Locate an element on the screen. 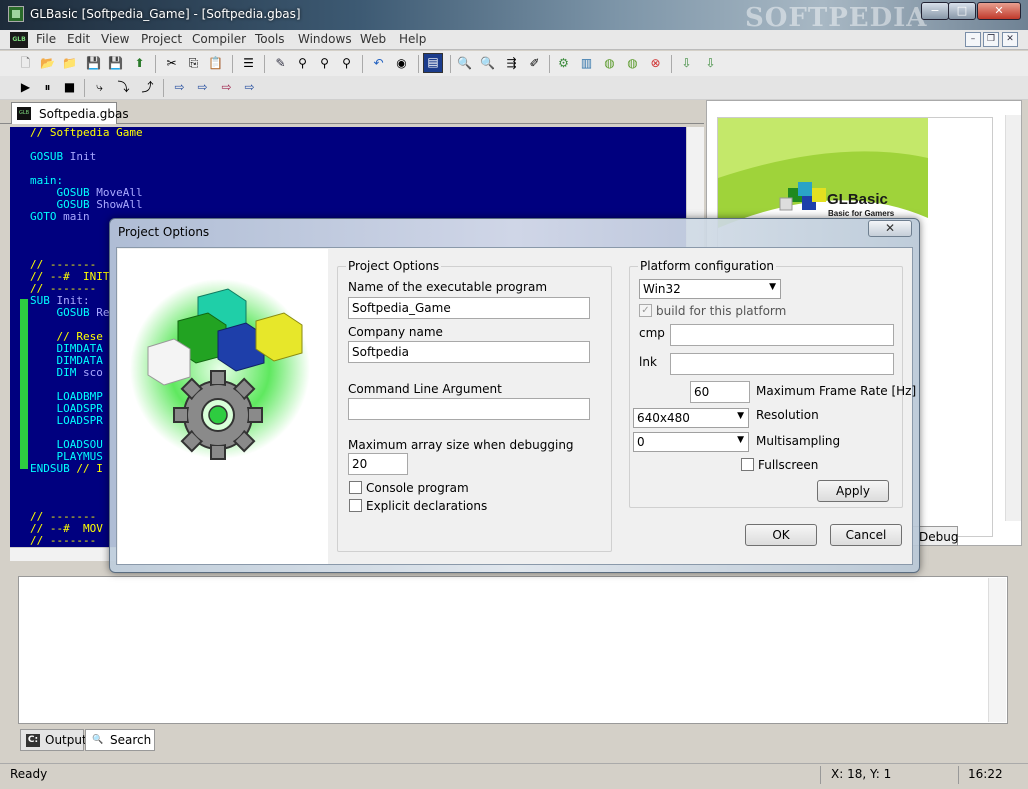  platform-select: Win32 ▼ is located at coordinates (710, 289).